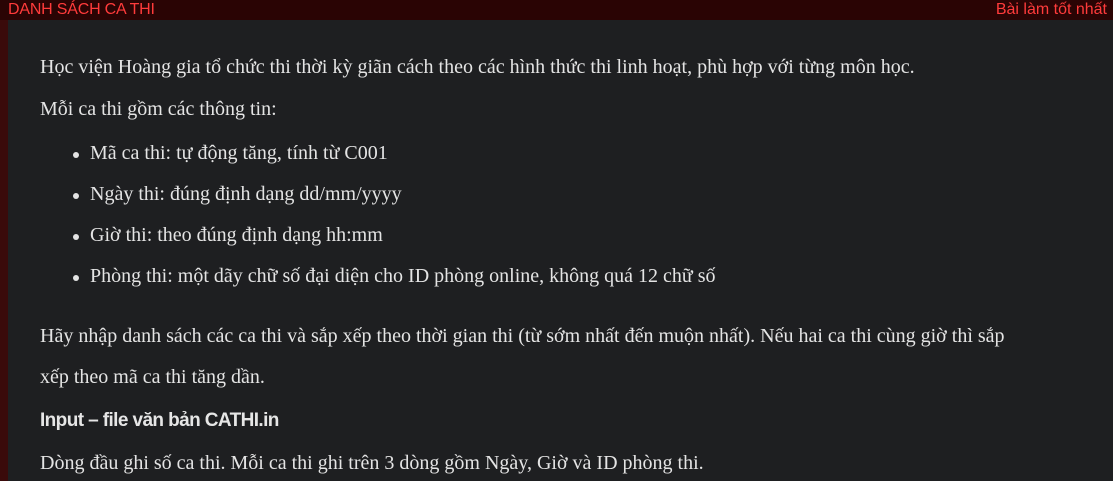 The width and height of the screenshot is (1113, 481). Describe the element at coordinates (236, 235) in the screenshot. I see `list-item-text: Giờ thi: theo đúng định dạng hh:mm` at that location.